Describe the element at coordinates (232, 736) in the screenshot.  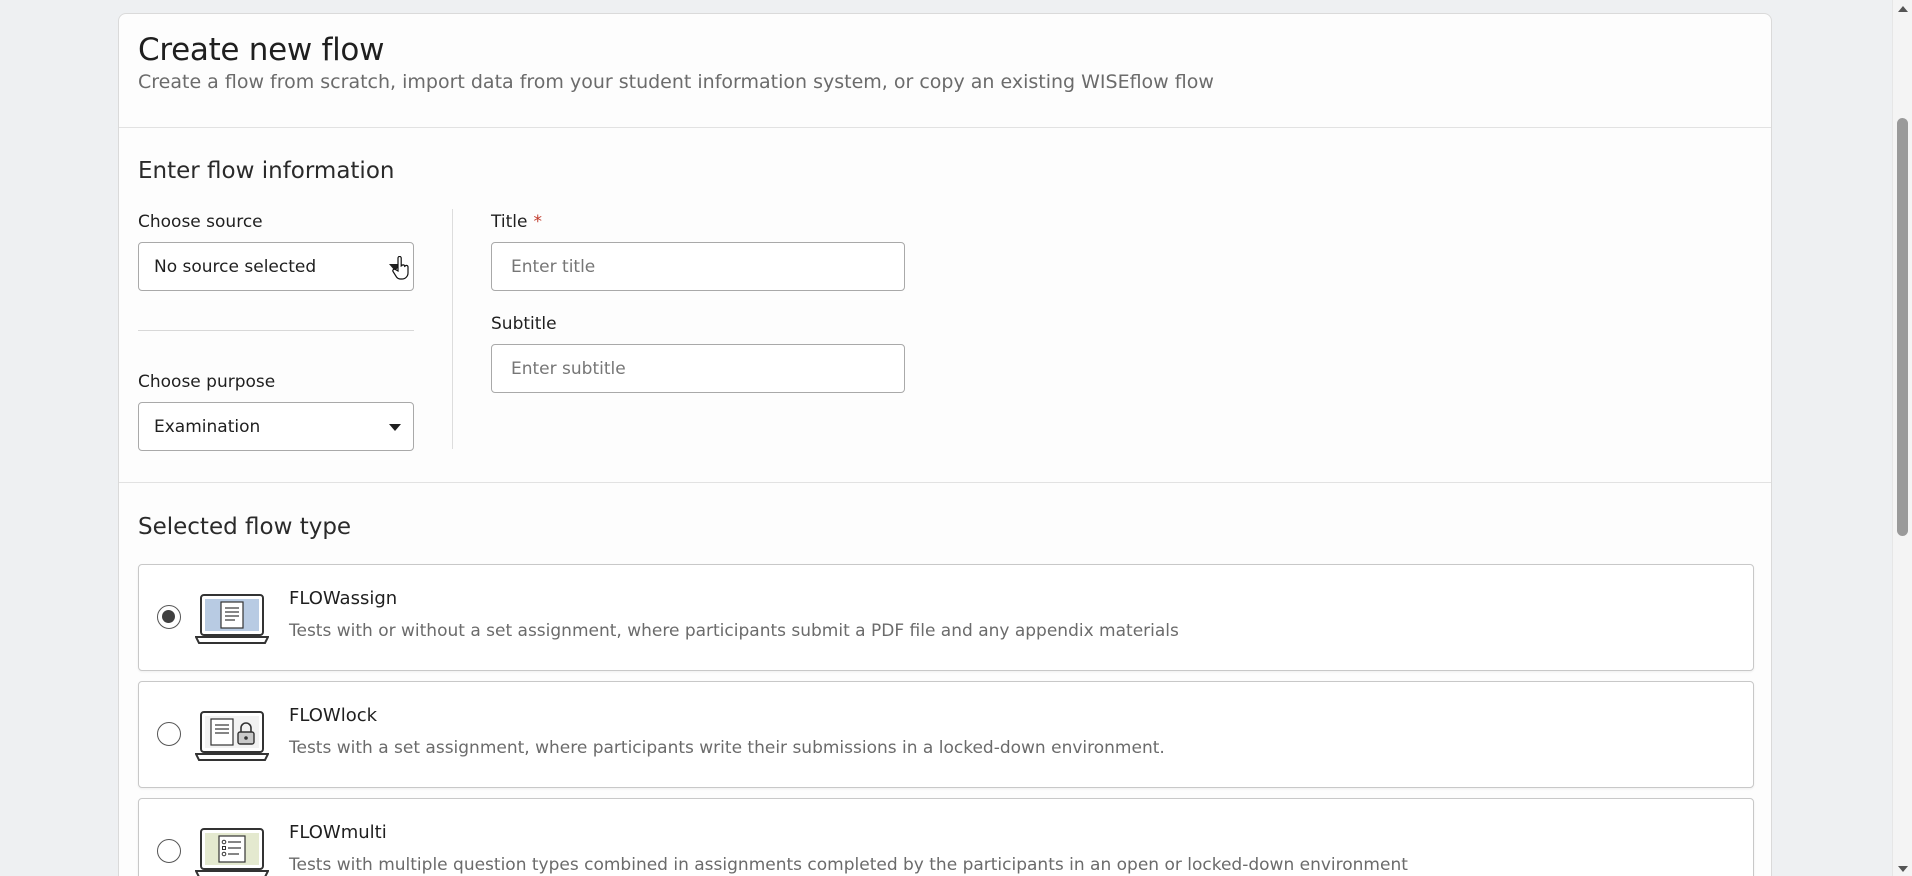
I see `laptop-lock-icon` at that location.